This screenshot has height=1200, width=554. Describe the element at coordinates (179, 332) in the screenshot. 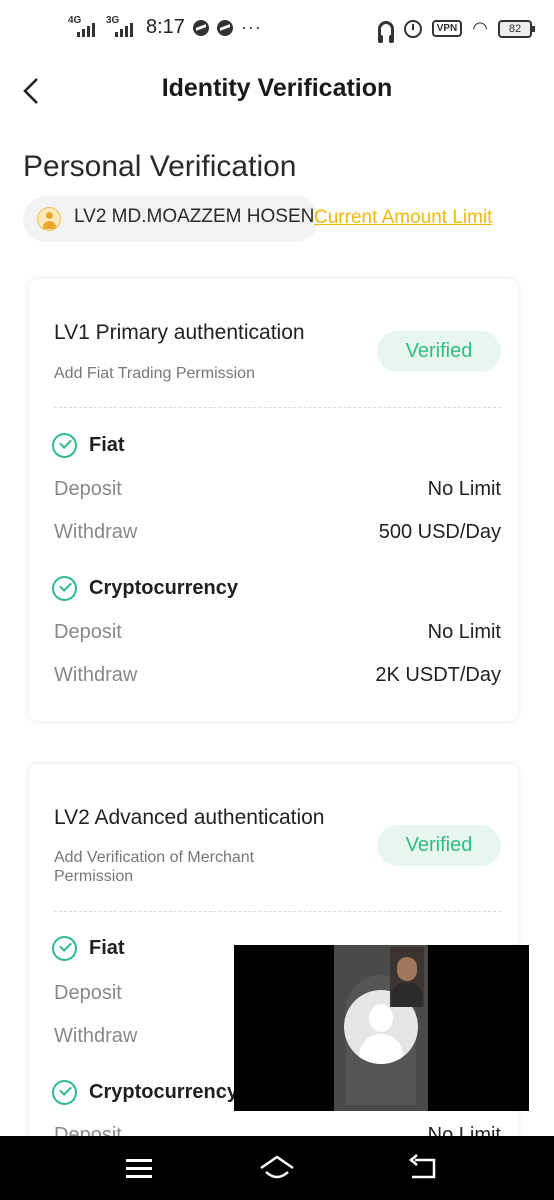

I see `card-title: LV1 Primary authentication` at that location.